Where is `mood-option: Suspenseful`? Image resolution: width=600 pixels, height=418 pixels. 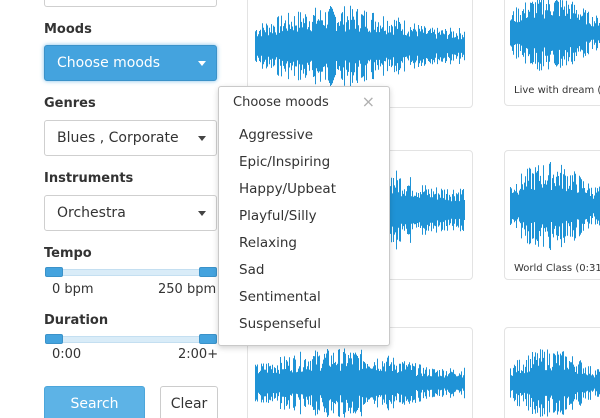
mood-option: Suspenseful is located at coordinates (304, 324).